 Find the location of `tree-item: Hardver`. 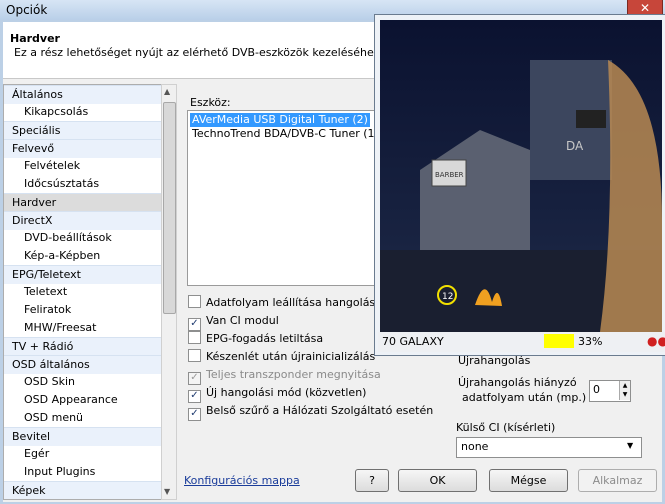

tree-item: Hardver is located at coordinates (82, 202).